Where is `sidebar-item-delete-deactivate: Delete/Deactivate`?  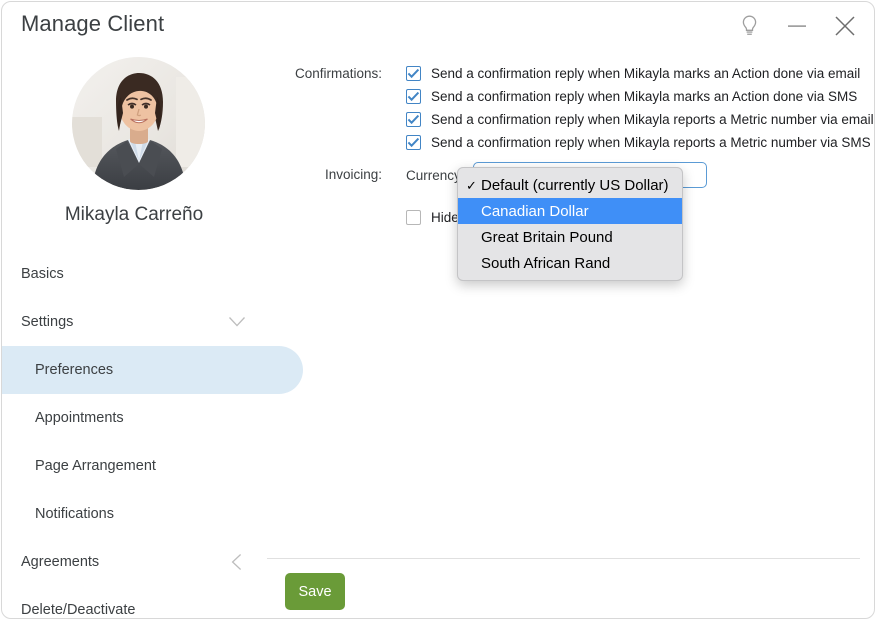 sidebar-item-delete-deactivate: Delete/Deactivate is located at coordinates (134, 602).